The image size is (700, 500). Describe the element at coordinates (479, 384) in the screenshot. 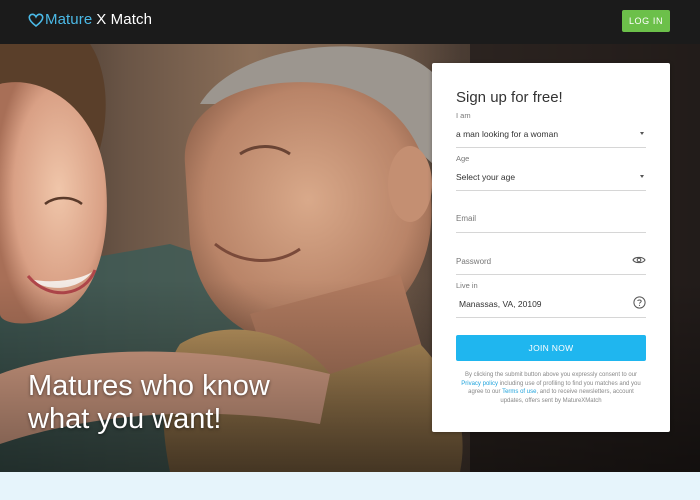

I see `privacy-policy-link: Privacy policy` at that location.